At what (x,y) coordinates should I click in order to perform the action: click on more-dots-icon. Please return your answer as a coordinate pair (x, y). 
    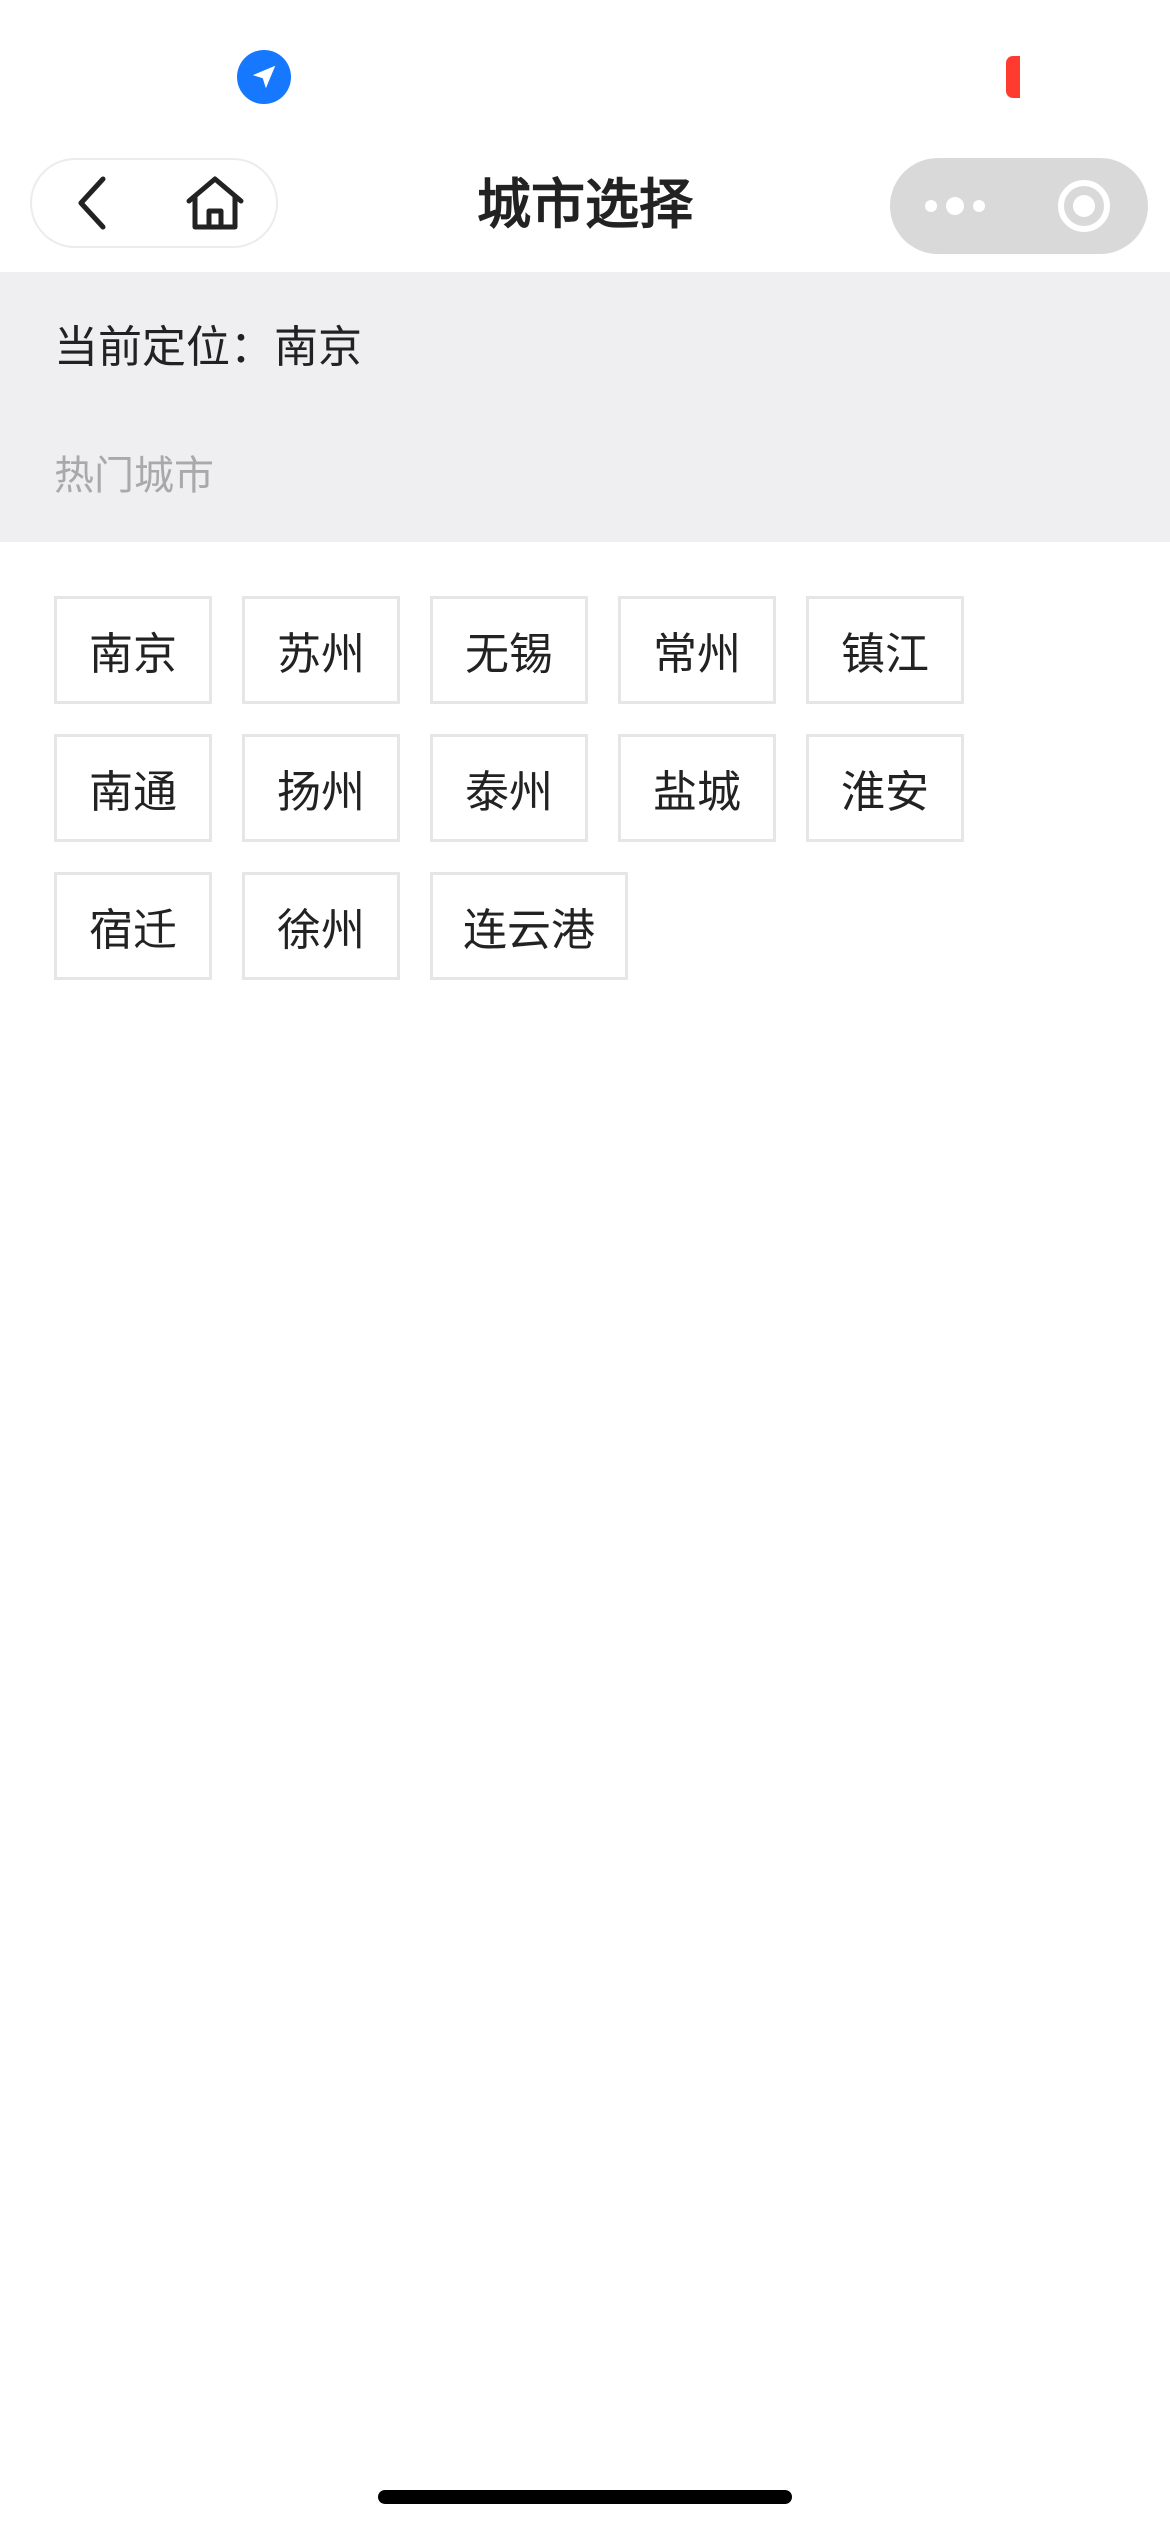
    Looking at the image, I should click on (954, 206).